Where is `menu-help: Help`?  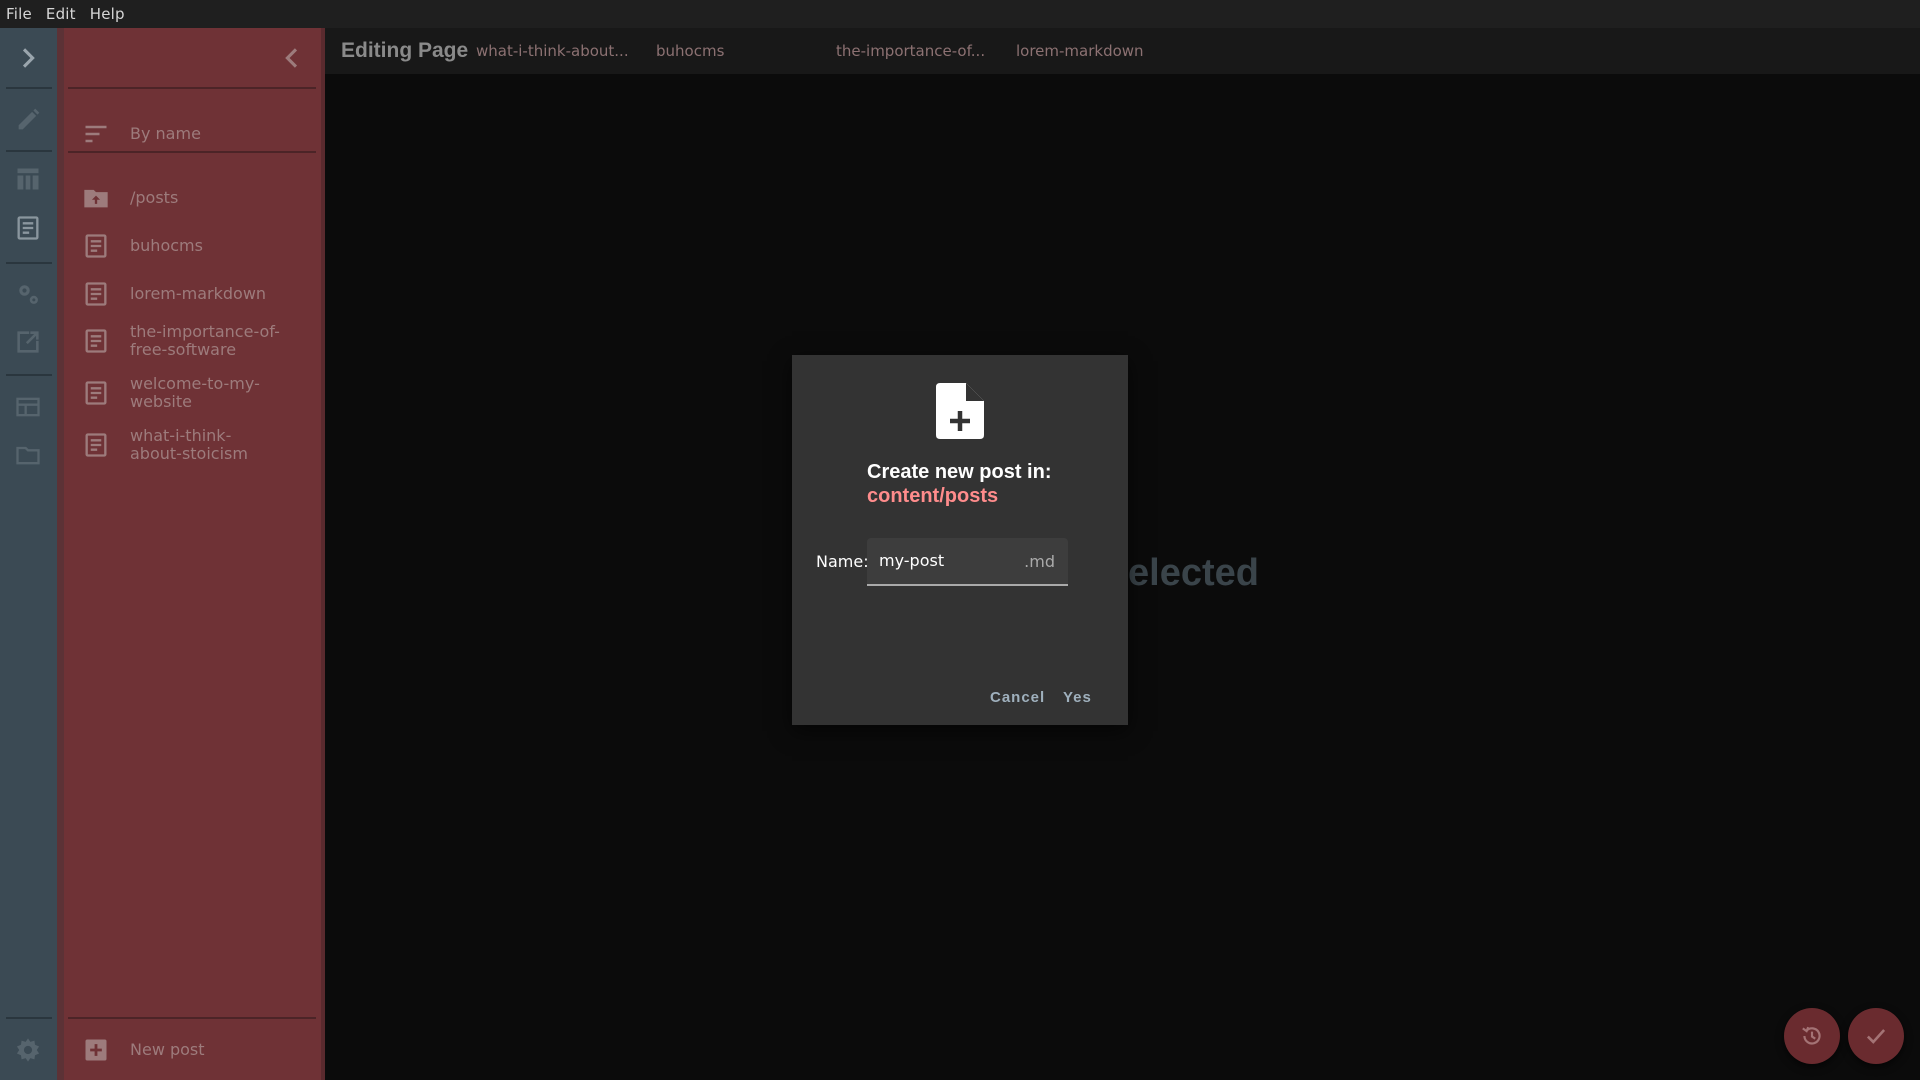
menu-help: Help is located at coordinates (107, 14).